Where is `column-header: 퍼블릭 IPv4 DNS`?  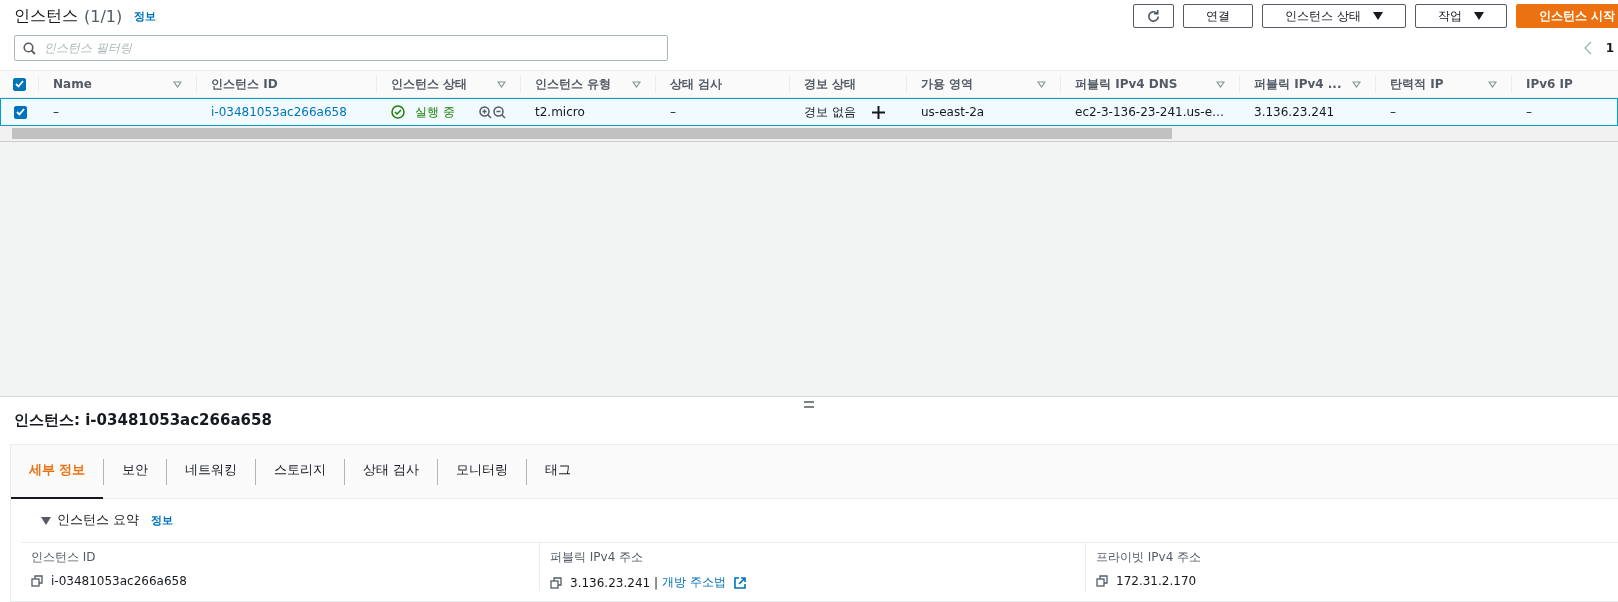 column-header: 퍼블릭 IPv4 DNS is located at coordinates (1126, 84).